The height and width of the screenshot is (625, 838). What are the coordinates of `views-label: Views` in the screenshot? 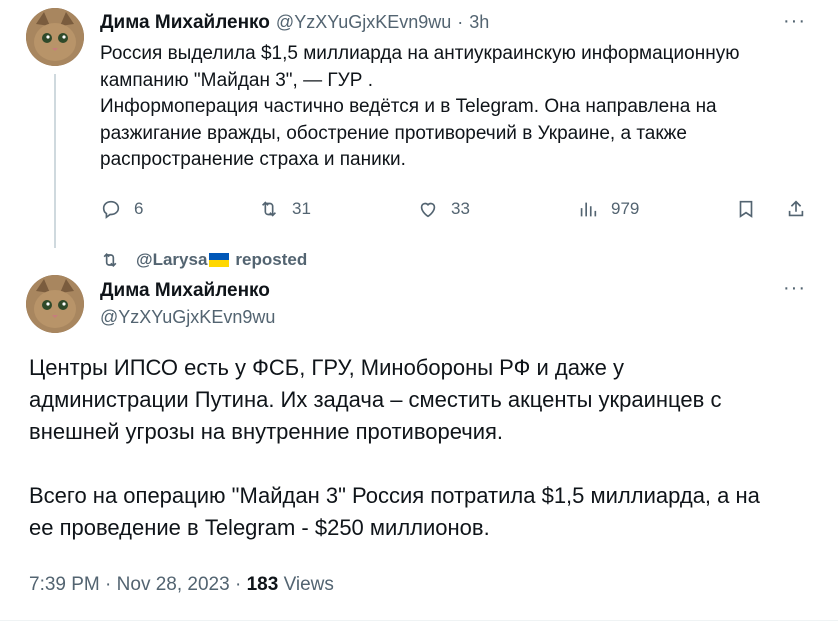 It's located at (308, 584).